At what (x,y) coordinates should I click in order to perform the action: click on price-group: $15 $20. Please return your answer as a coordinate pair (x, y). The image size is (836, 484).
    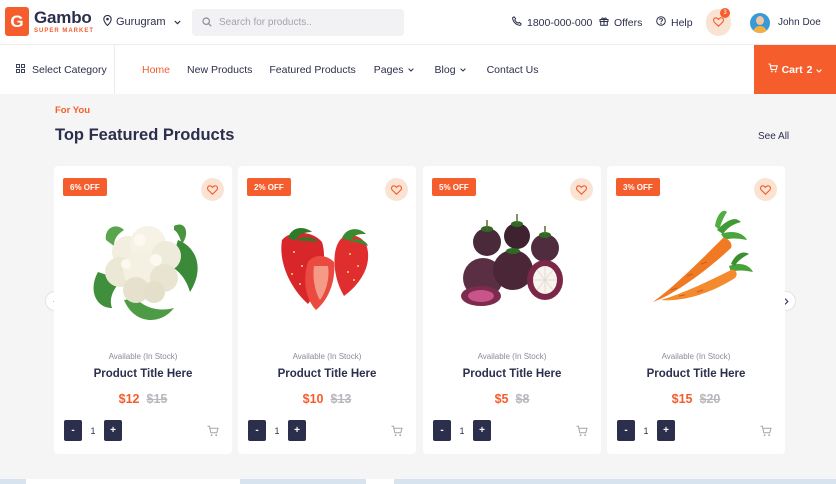
    Looking at the image, I should click on (696, 399).